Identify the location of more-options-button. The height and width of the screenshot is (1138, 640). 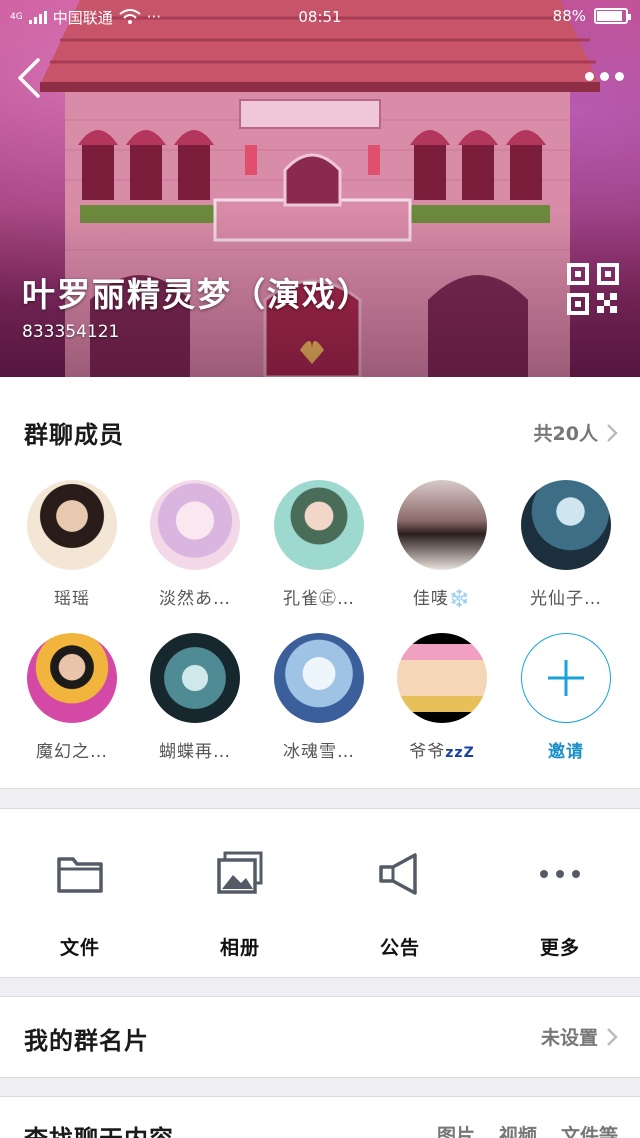
(602, 76).